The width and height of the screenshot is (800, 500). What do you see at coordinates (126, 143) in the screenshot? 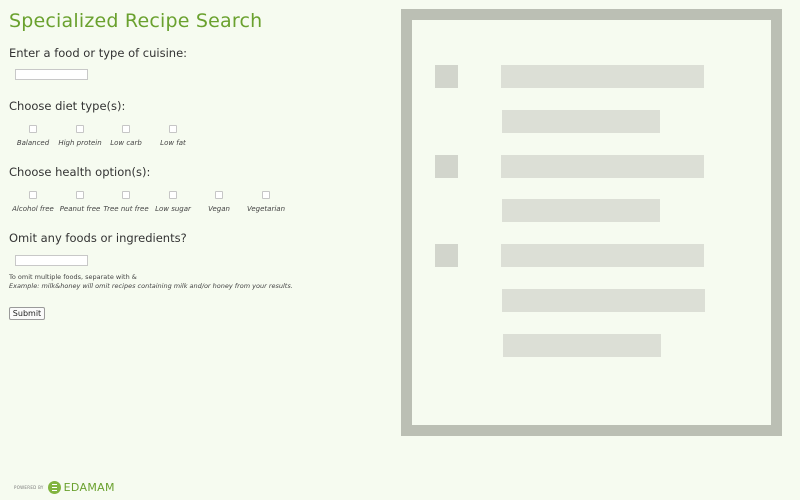
I see `diet-option-label: Low carb` at bounding box center [126, 143].